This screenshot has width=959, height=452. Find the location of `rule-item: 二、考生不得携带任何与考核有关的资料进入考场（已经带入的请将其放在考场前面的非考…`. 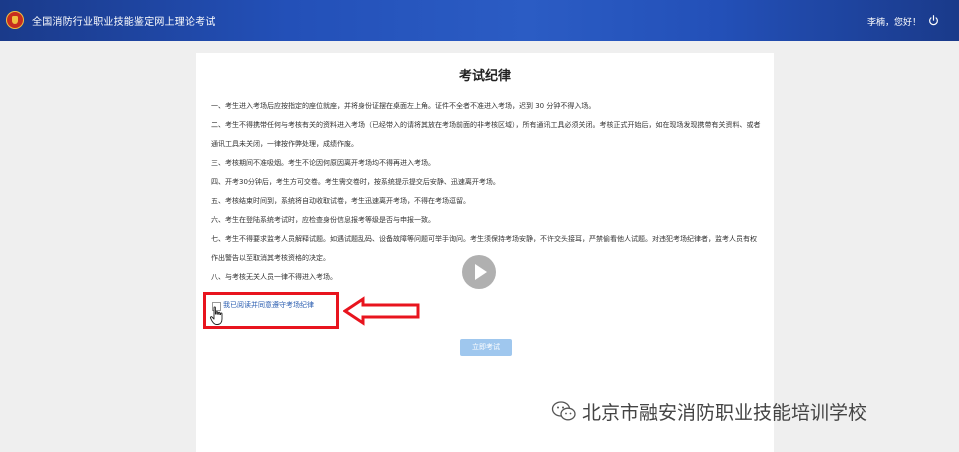

rule-item: 二、考生不得携带任何与考核有关的资料进入考场（已经带入的请将其放在考场前面的非考… is located at coordinates (486, 134).